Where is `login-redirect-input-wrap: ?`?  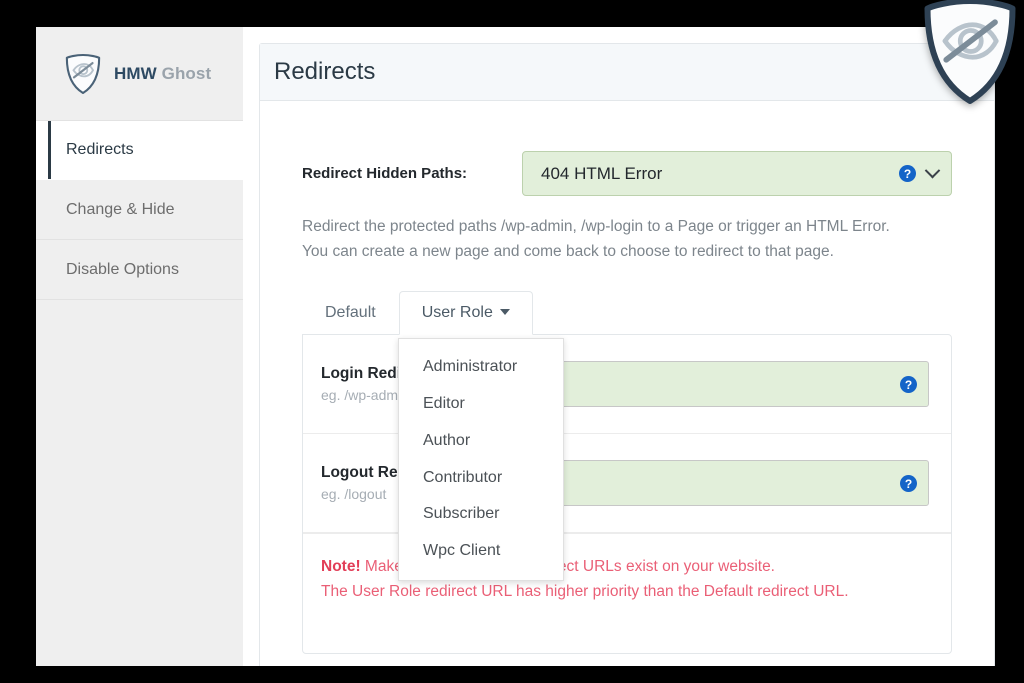 login-redirect-input-wrap: ? is located at coordinates (744, 384).